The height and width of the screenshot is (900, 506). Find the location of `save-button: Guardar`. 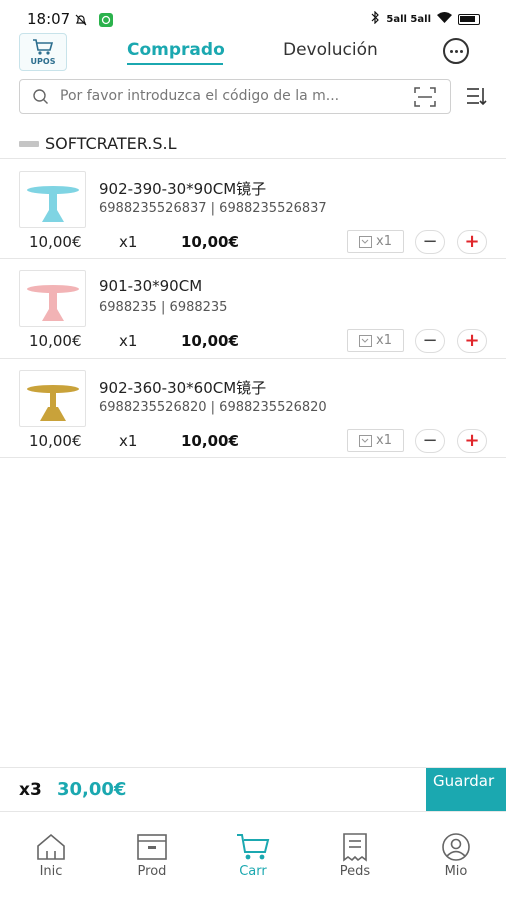

save-button: Guardar is located at coordinates (466, 790).